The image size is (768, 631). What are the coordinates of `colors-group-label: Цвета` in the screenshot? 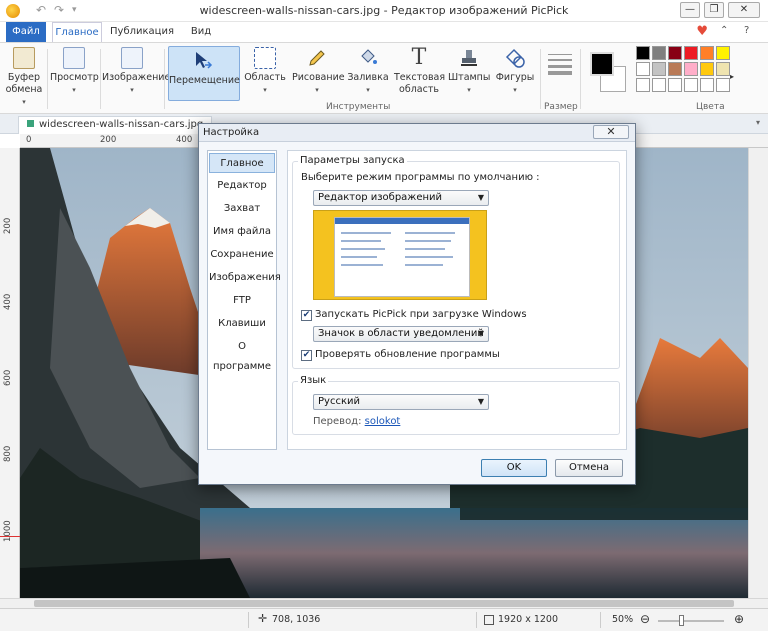 It's located at (710, 107).